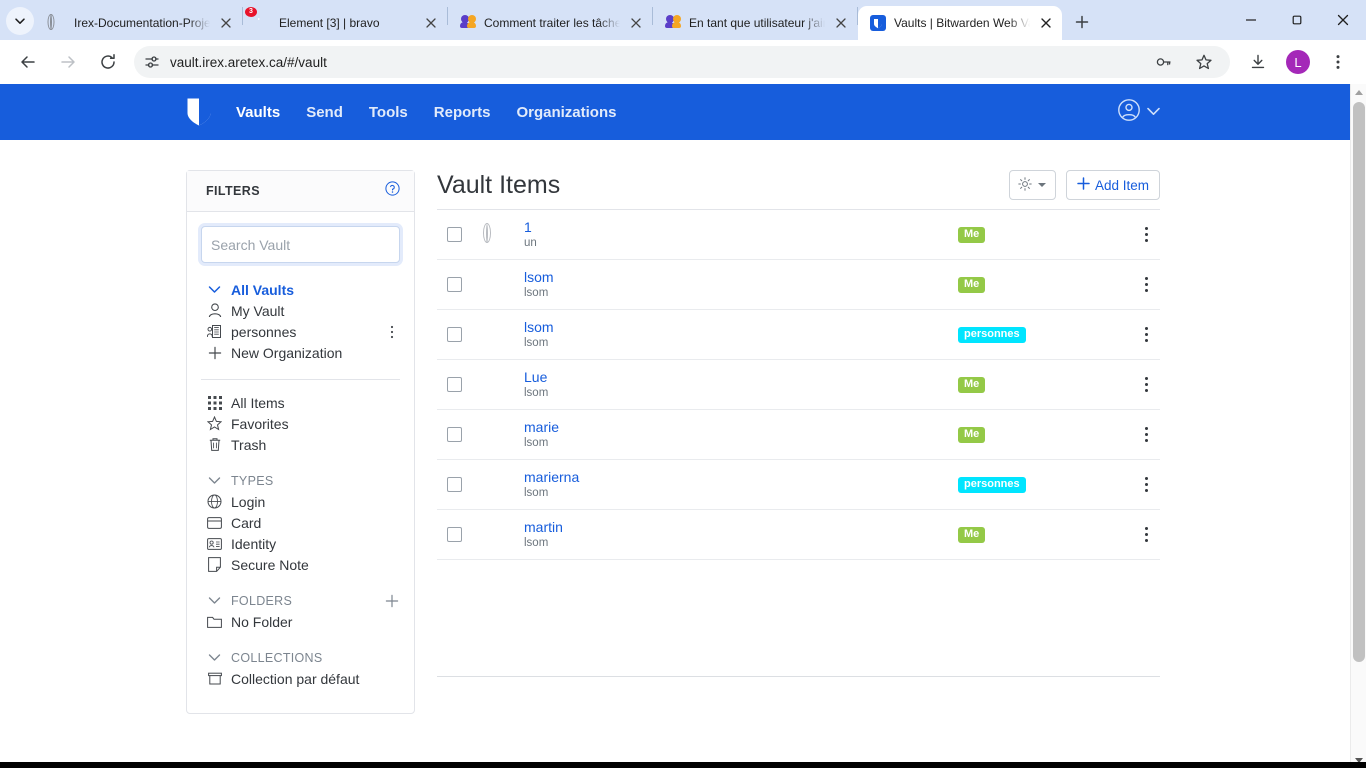  I want to click on globe-outline-icon, so click(496, 234).